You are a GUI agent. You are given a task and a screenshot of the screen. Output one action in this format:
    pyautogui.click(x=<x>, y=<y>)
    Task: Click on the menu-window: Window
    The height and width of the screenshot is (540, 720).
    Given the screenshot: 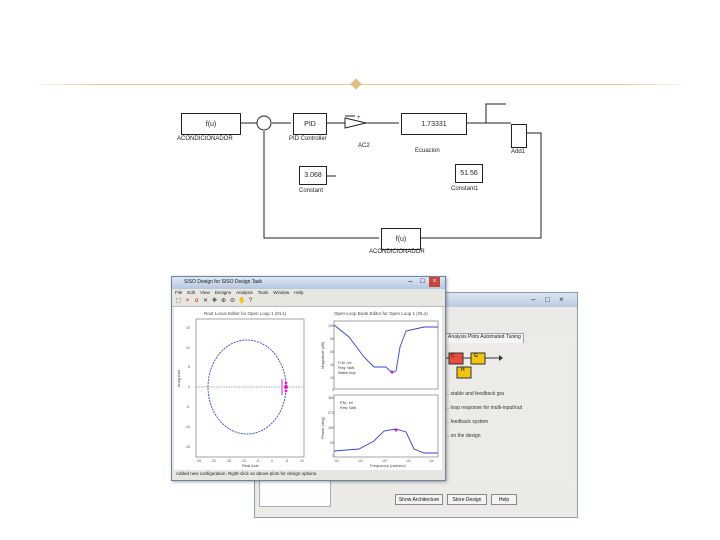 What is the action you would take?
    pyautogui.click(x=281, y=292)
    